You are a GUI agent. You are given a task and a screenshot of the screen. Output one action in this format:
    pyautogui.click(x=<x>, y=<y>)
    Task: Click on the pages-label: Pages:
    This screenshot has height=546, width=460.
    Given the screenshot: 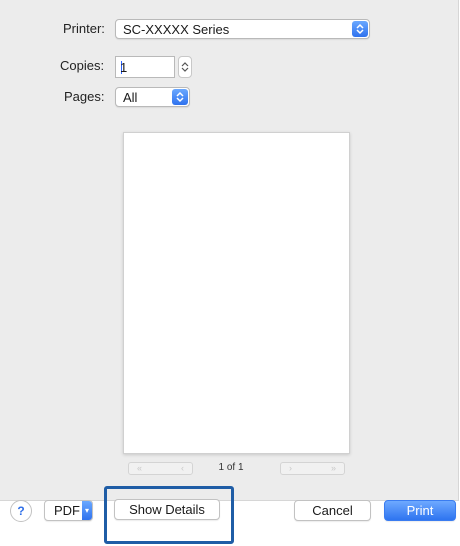 What is the action you would take?
    pyautogui.click(x=84, y=96)
    